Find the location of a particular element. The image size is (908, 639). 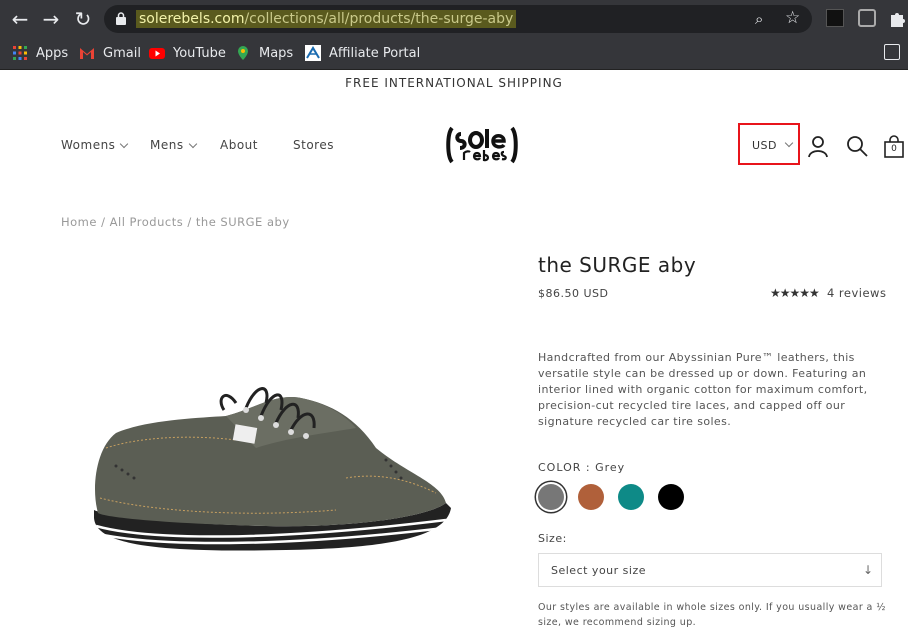

cart-button: 0 is located at coordinates (894, 146).